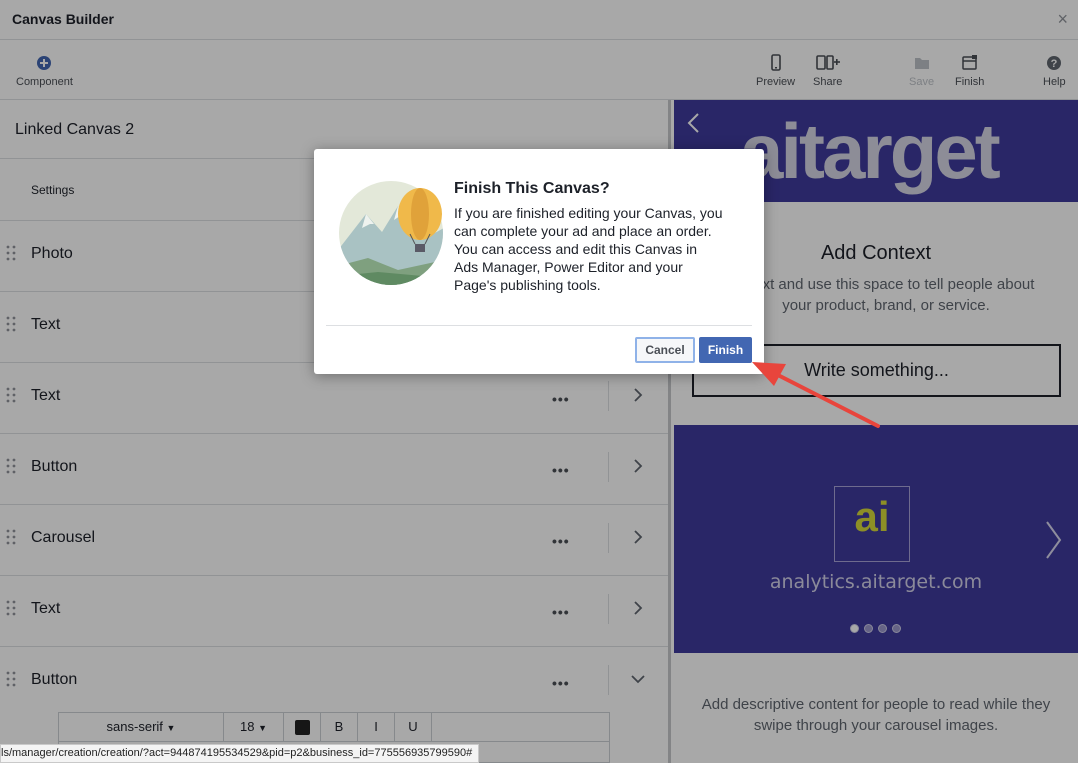 The width and height of the screenshot is (1078, 763). I want to click on dialog-title: Finish This Canvas?, so click(532, 188).